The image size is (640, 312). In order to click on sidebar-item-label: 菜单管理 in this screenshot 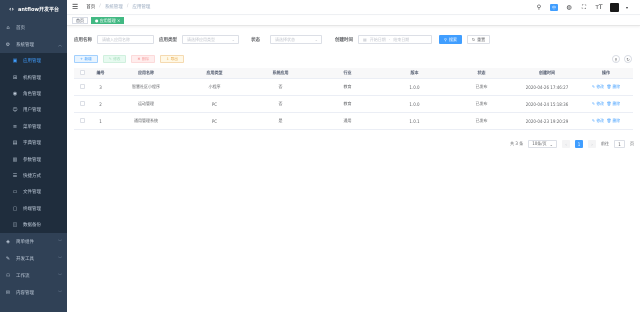, I will do `click(32, 127)`.